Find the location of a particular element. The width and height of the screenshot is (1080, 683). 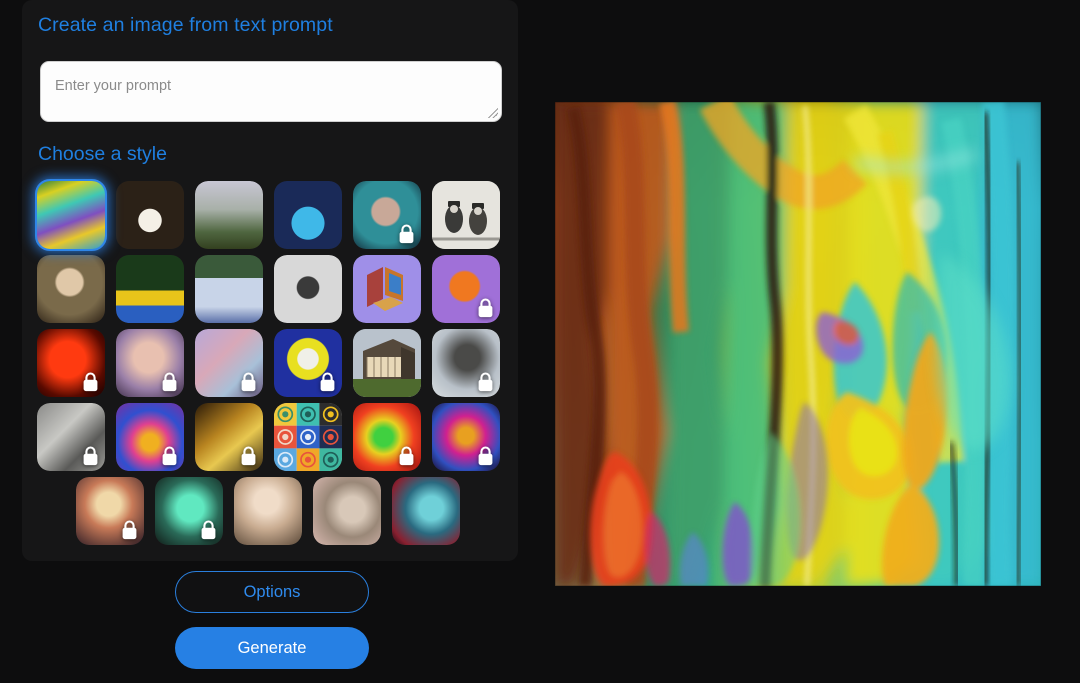

style-tile-digital-painting-girl is located at coordinates (268, 511).